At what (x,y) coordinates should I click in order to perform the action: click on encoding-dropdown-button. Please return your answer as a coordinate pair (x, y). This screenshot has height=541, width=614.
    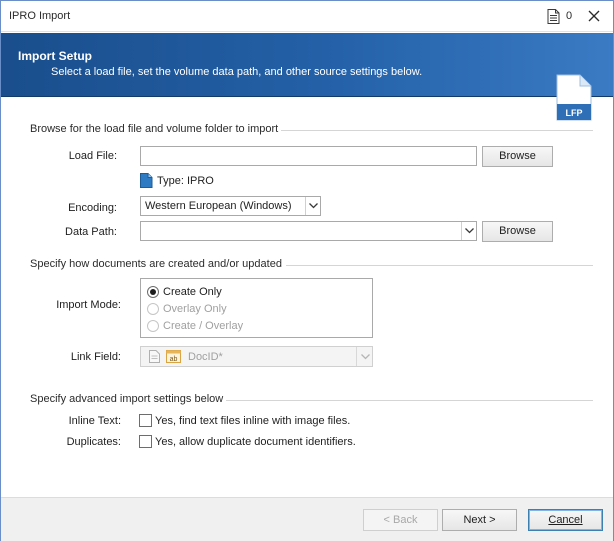
    Looking at the image, I should click on (312, 206).